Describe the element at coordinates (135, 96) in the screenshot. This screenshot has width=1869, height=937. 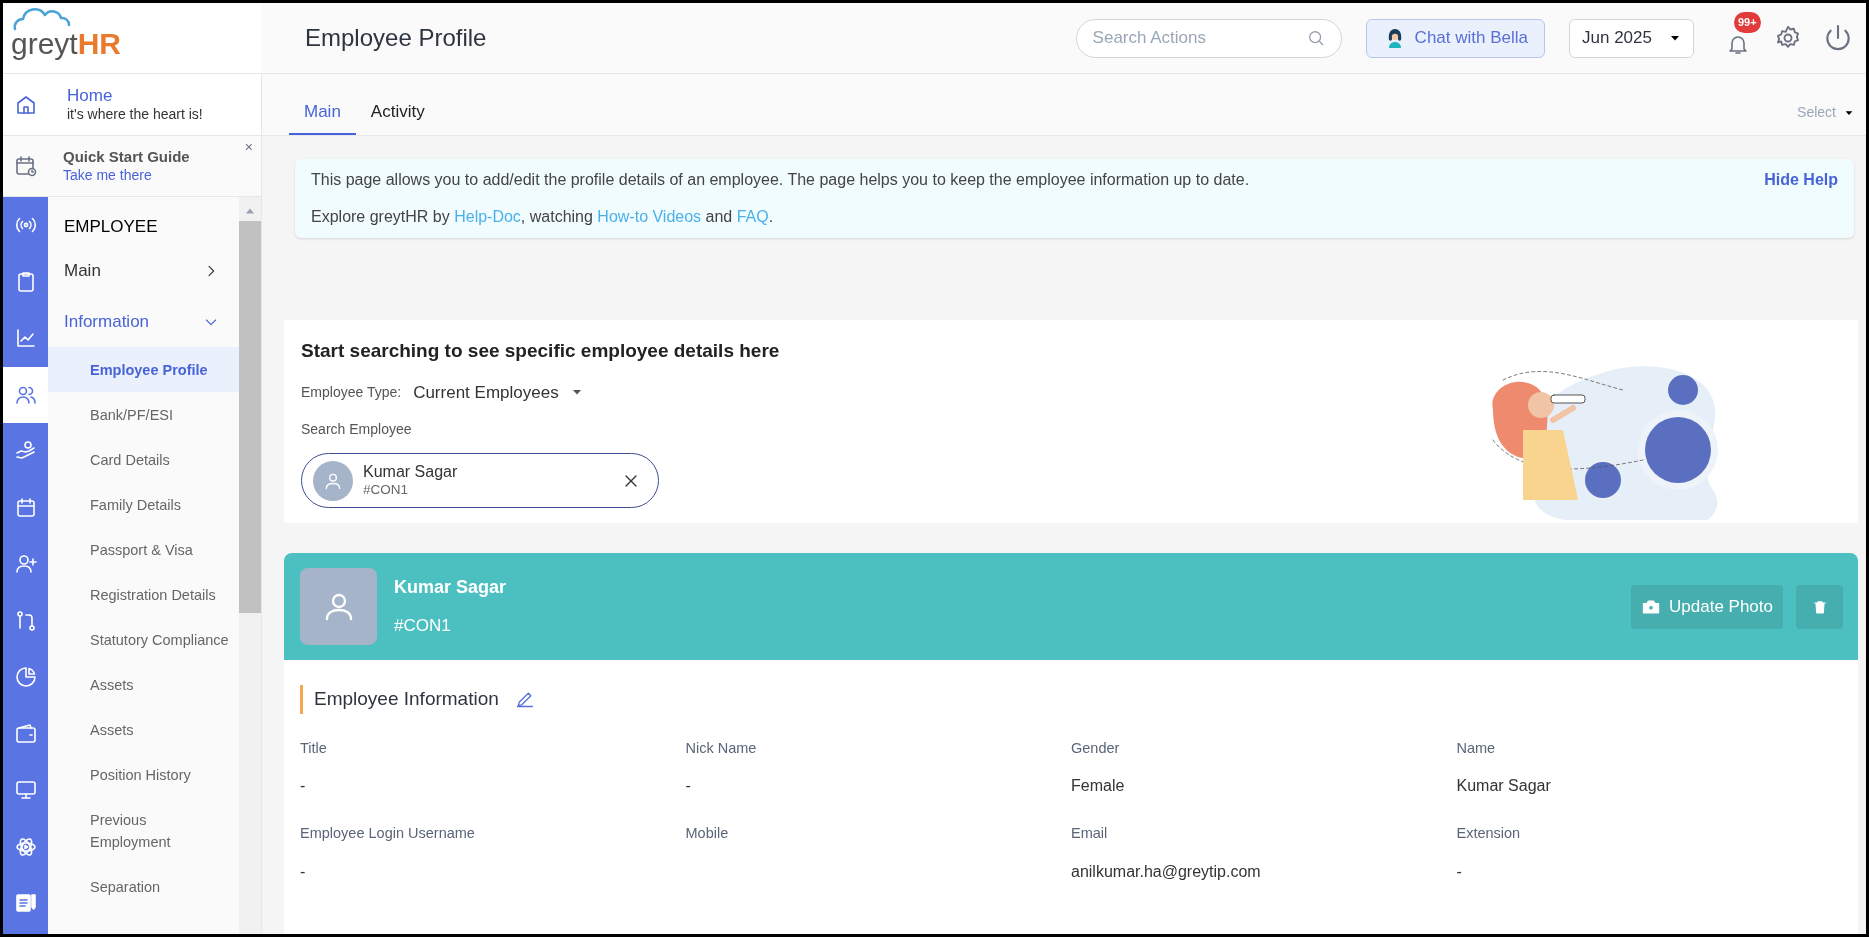
I see `home-link: Home` at that location.